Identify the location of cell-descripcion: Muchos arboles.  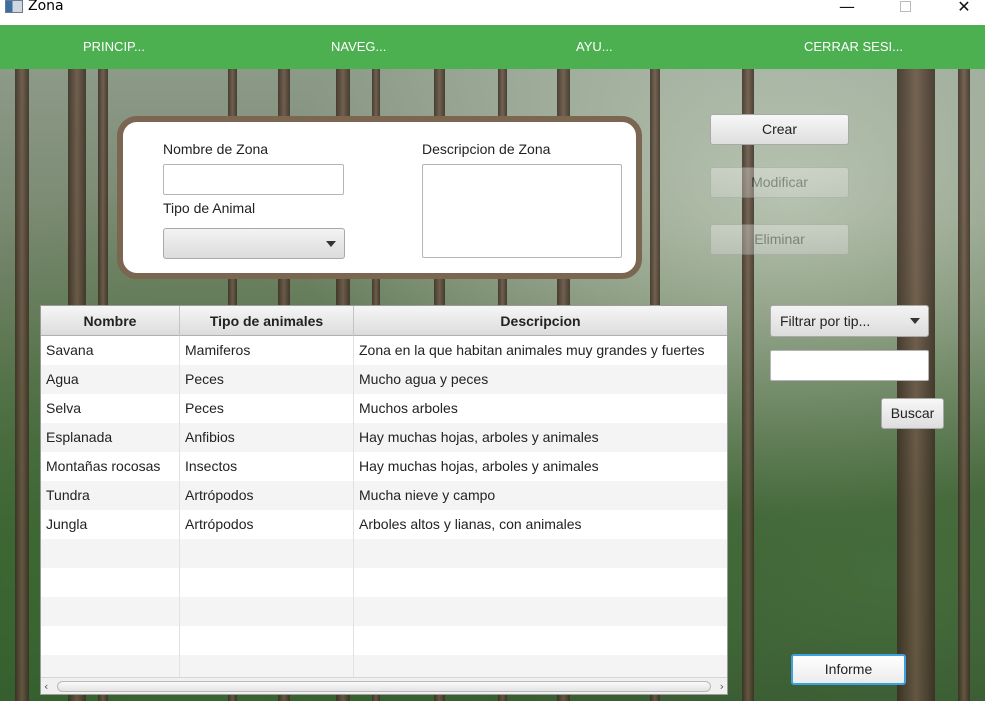
(408, 408).